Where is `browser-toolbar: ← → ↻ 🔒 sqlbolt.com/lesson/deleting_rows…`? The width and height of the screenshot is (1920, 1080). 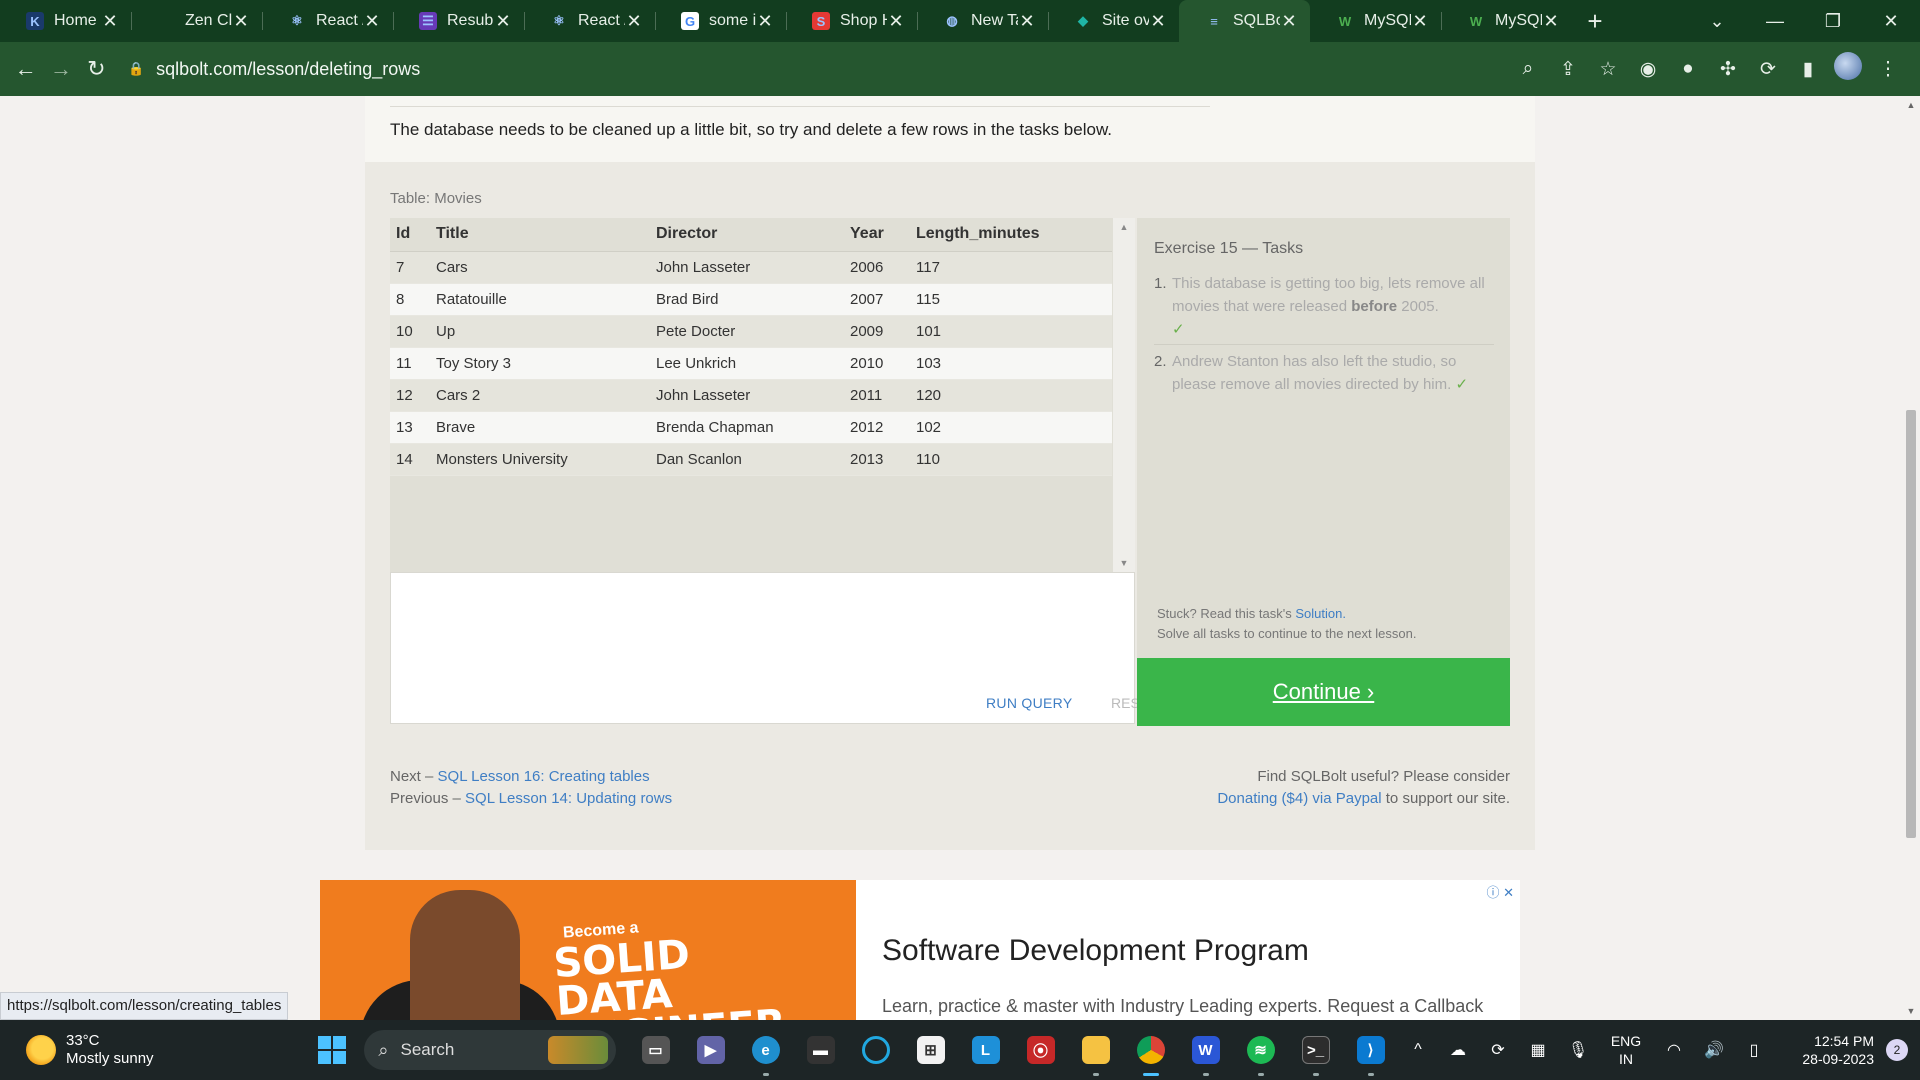 browser-toolbar: ← → ↻ 🔒 sqlbolt.com/lesson/deleting_rows… is located at coordinates (960, 69).